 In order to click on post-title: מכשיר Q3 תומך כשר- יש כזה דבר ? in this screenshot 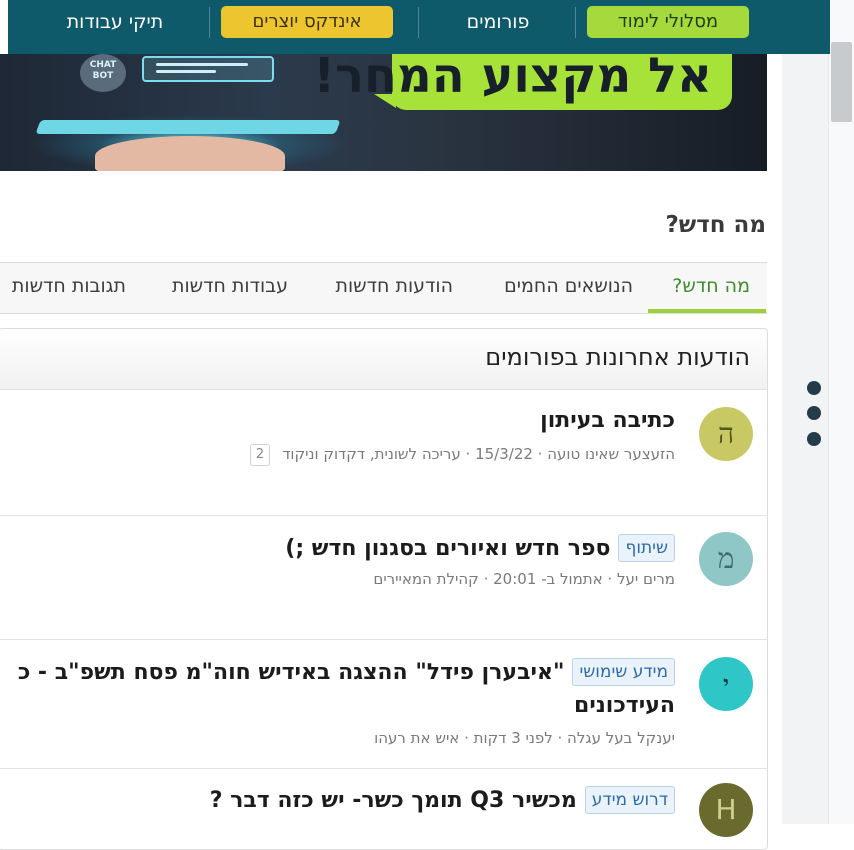, I will do `click(393, 800)`.